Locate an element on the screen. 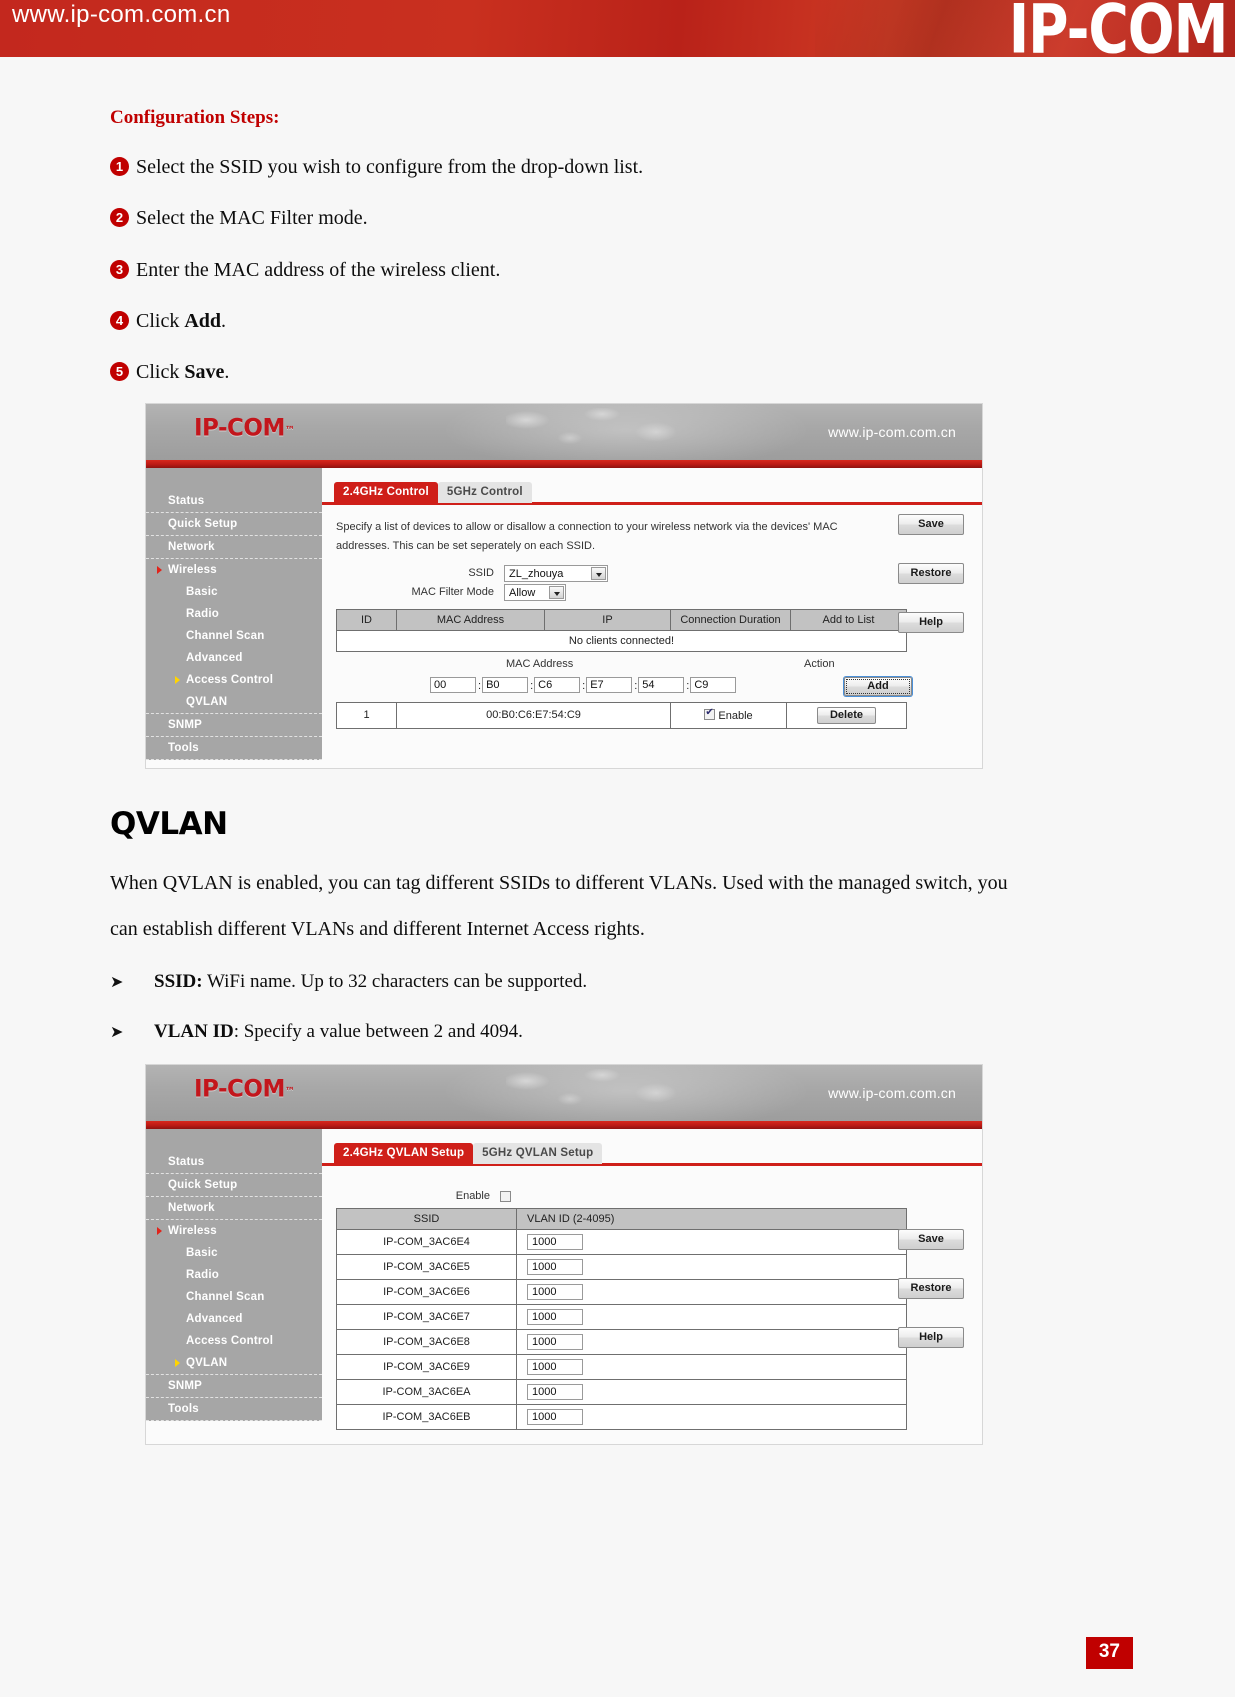 The image size is (1235, 1697). column-header-ssid: SSID is located at coordinates (426, 1219).